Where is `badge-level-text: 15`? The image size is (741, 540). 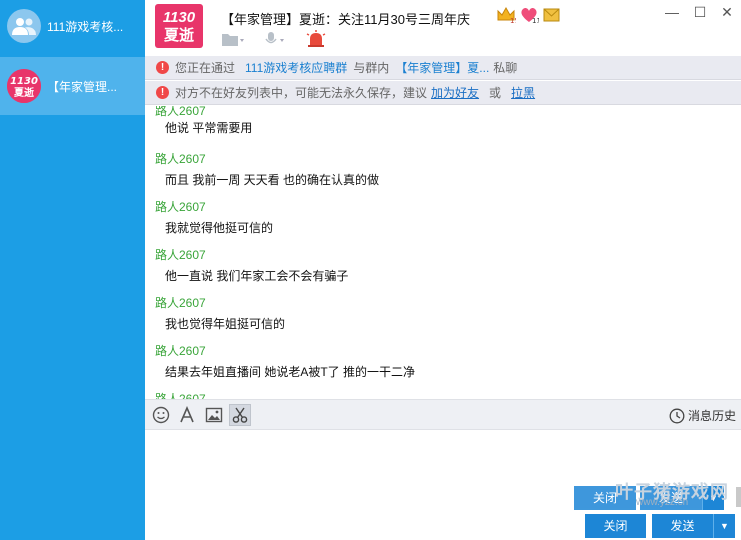
badge-level-text: 15 is located at coordinates (513, 20).